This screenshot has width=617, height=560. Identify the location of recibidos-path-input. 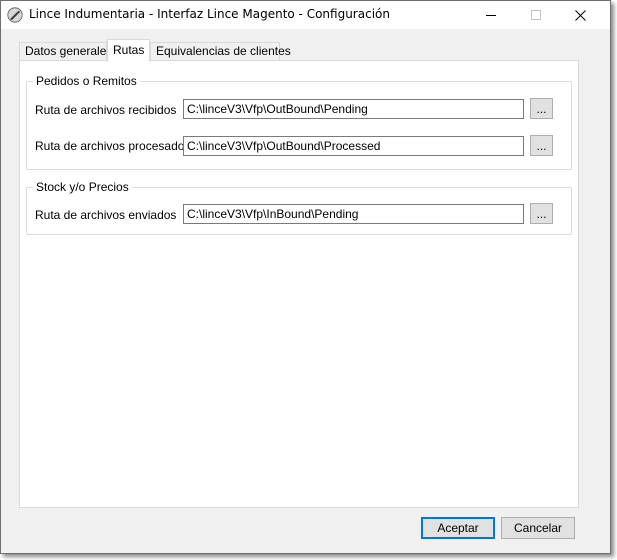
(353, 109).